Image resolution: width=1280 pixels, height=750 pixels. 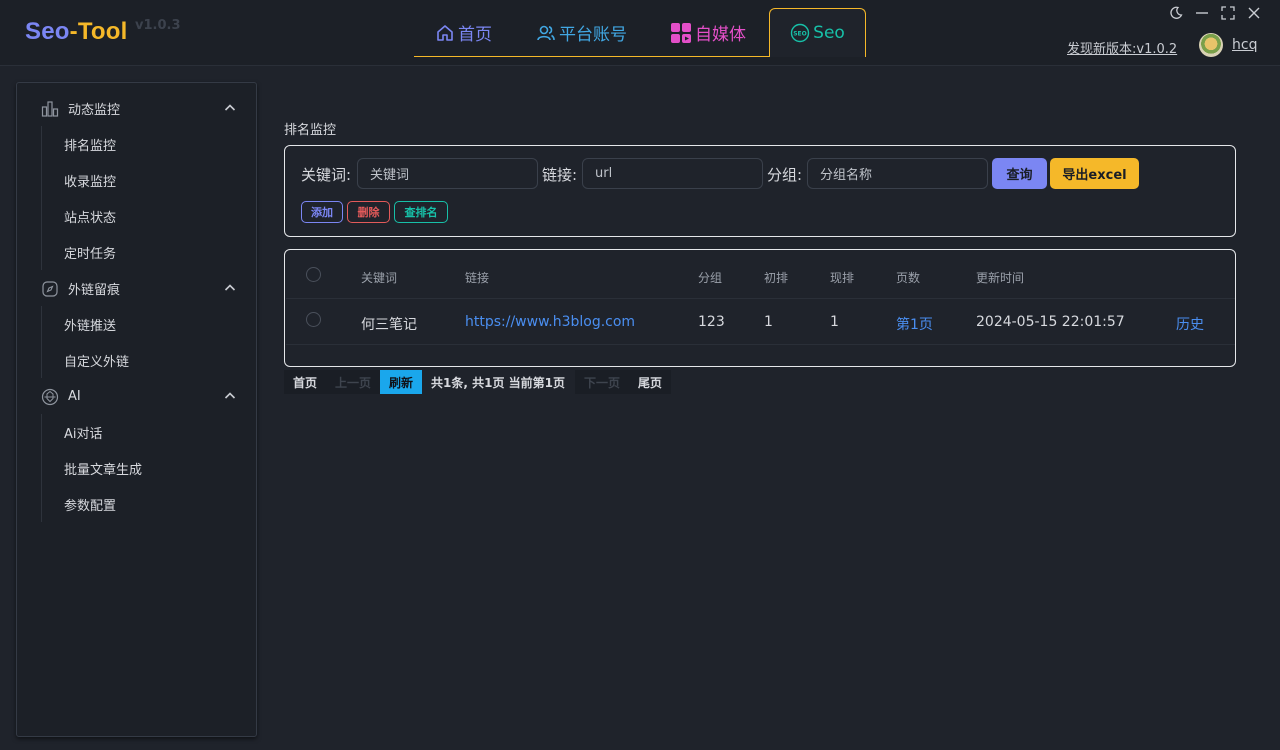 I want to click on seo-icon: SEO, so click(x=800, y=33).